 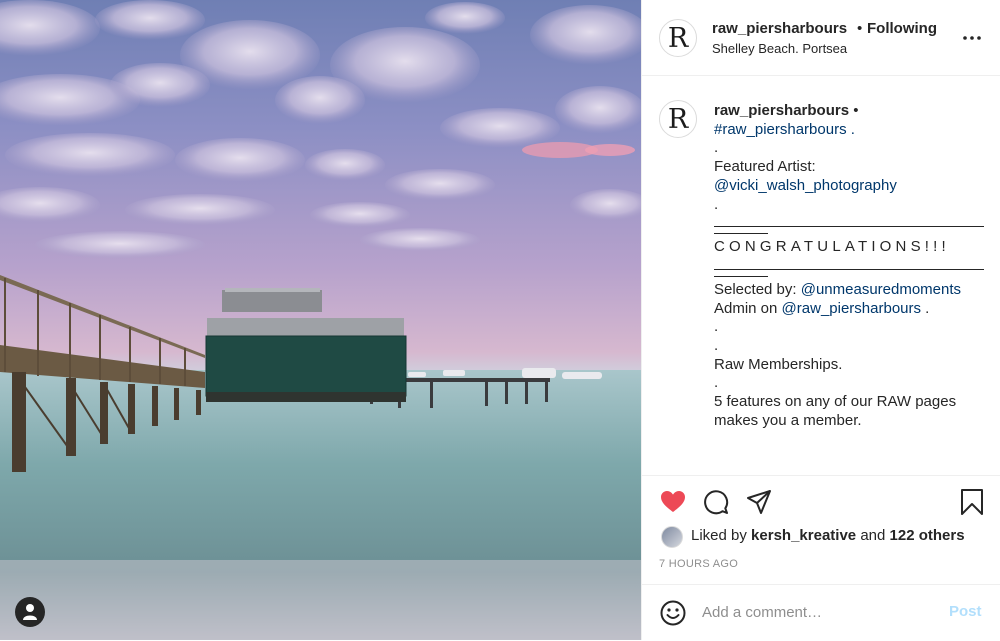 What do you see at coordinates (927, 535) in the screenshot?
I see `likes-others: 122 others` at bounding box center [927, 535].